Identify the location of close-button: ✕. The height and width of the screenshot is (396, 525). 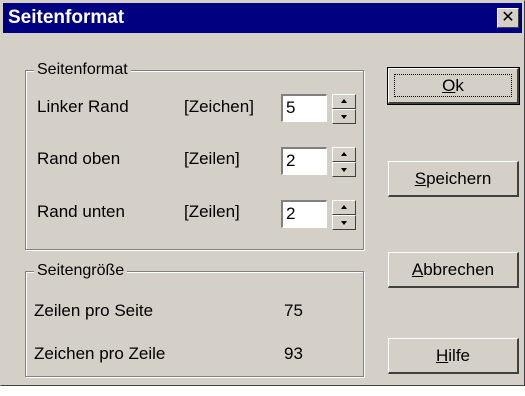
(508, 18).